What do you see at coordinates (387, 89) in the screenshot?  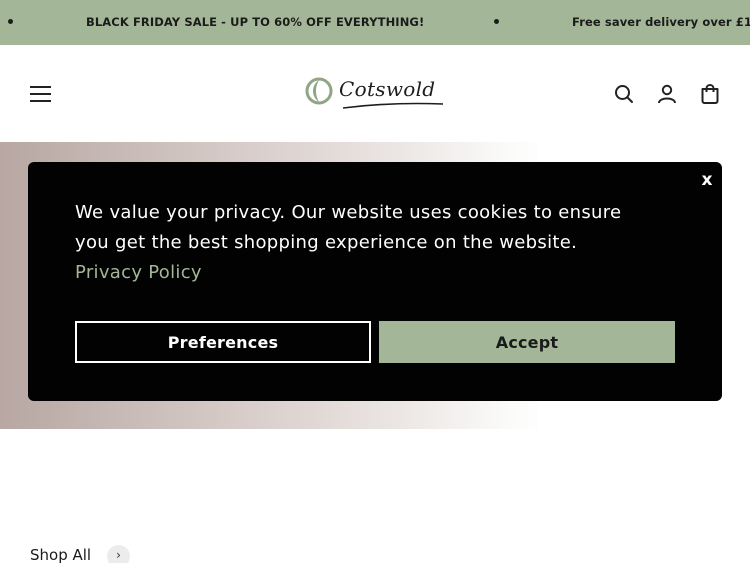 I see `logo-text: Cotswold` at bounding box center [387, 89].